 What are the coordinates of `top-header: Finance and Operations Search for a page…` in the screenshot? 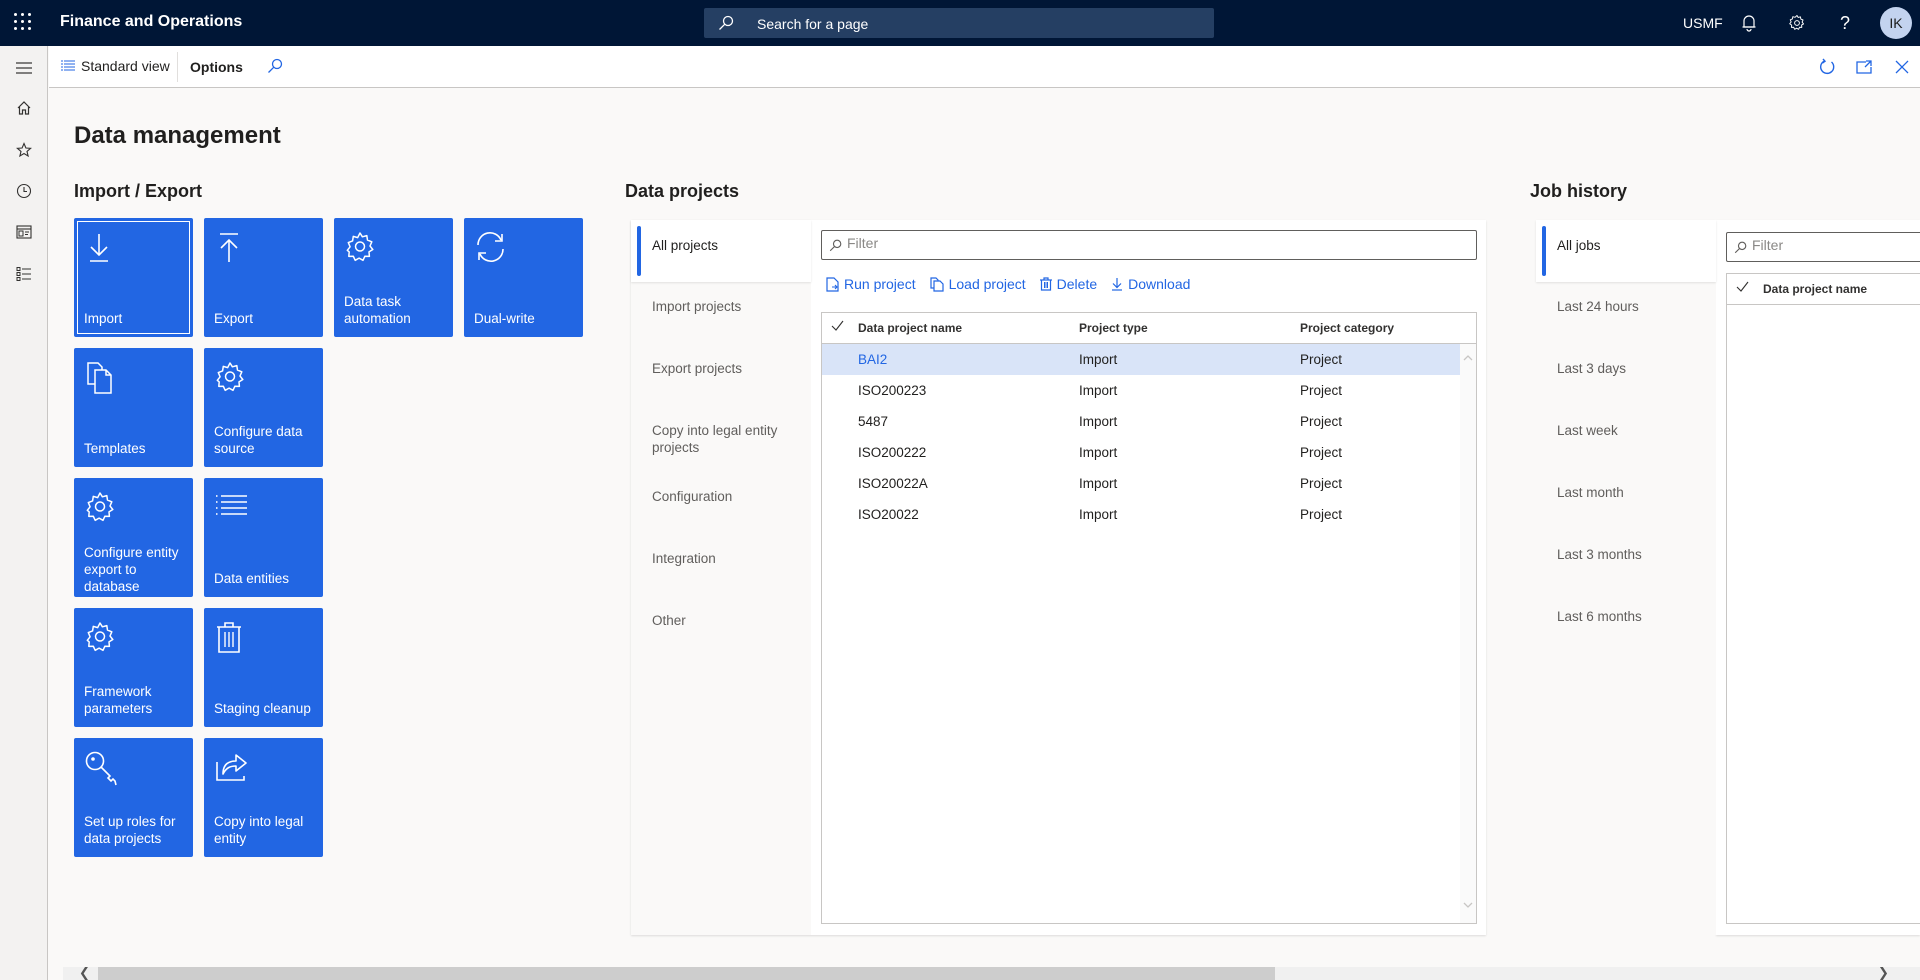 It's located at (960, 23).